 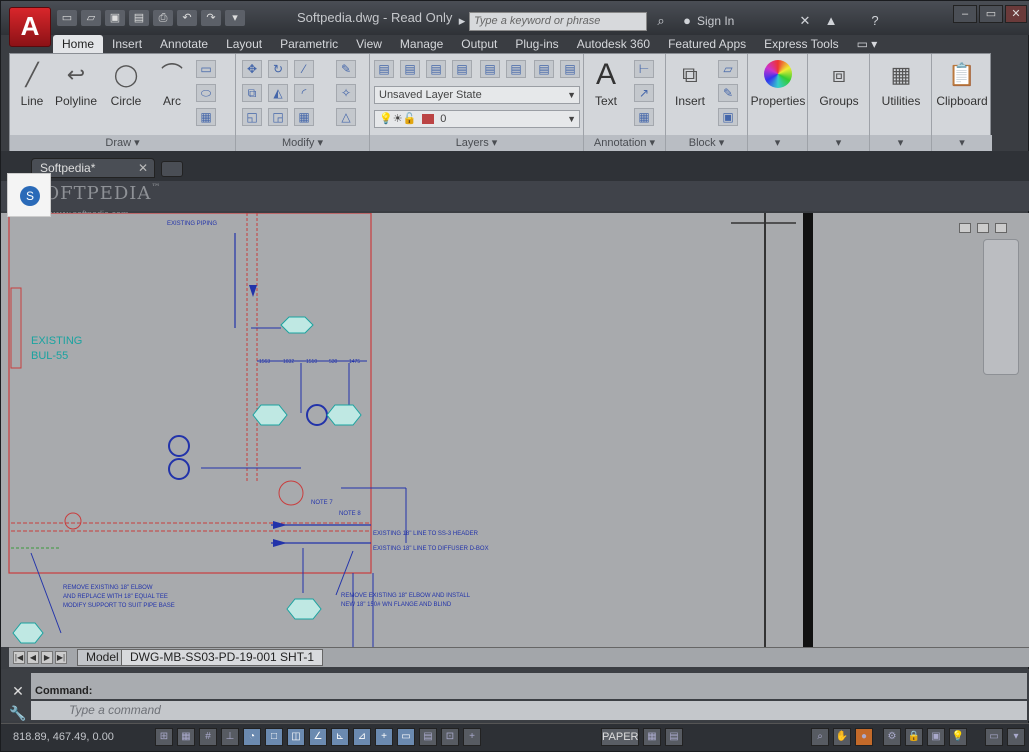 I want to click on navigation-bar, so click(x=1001, y=307).